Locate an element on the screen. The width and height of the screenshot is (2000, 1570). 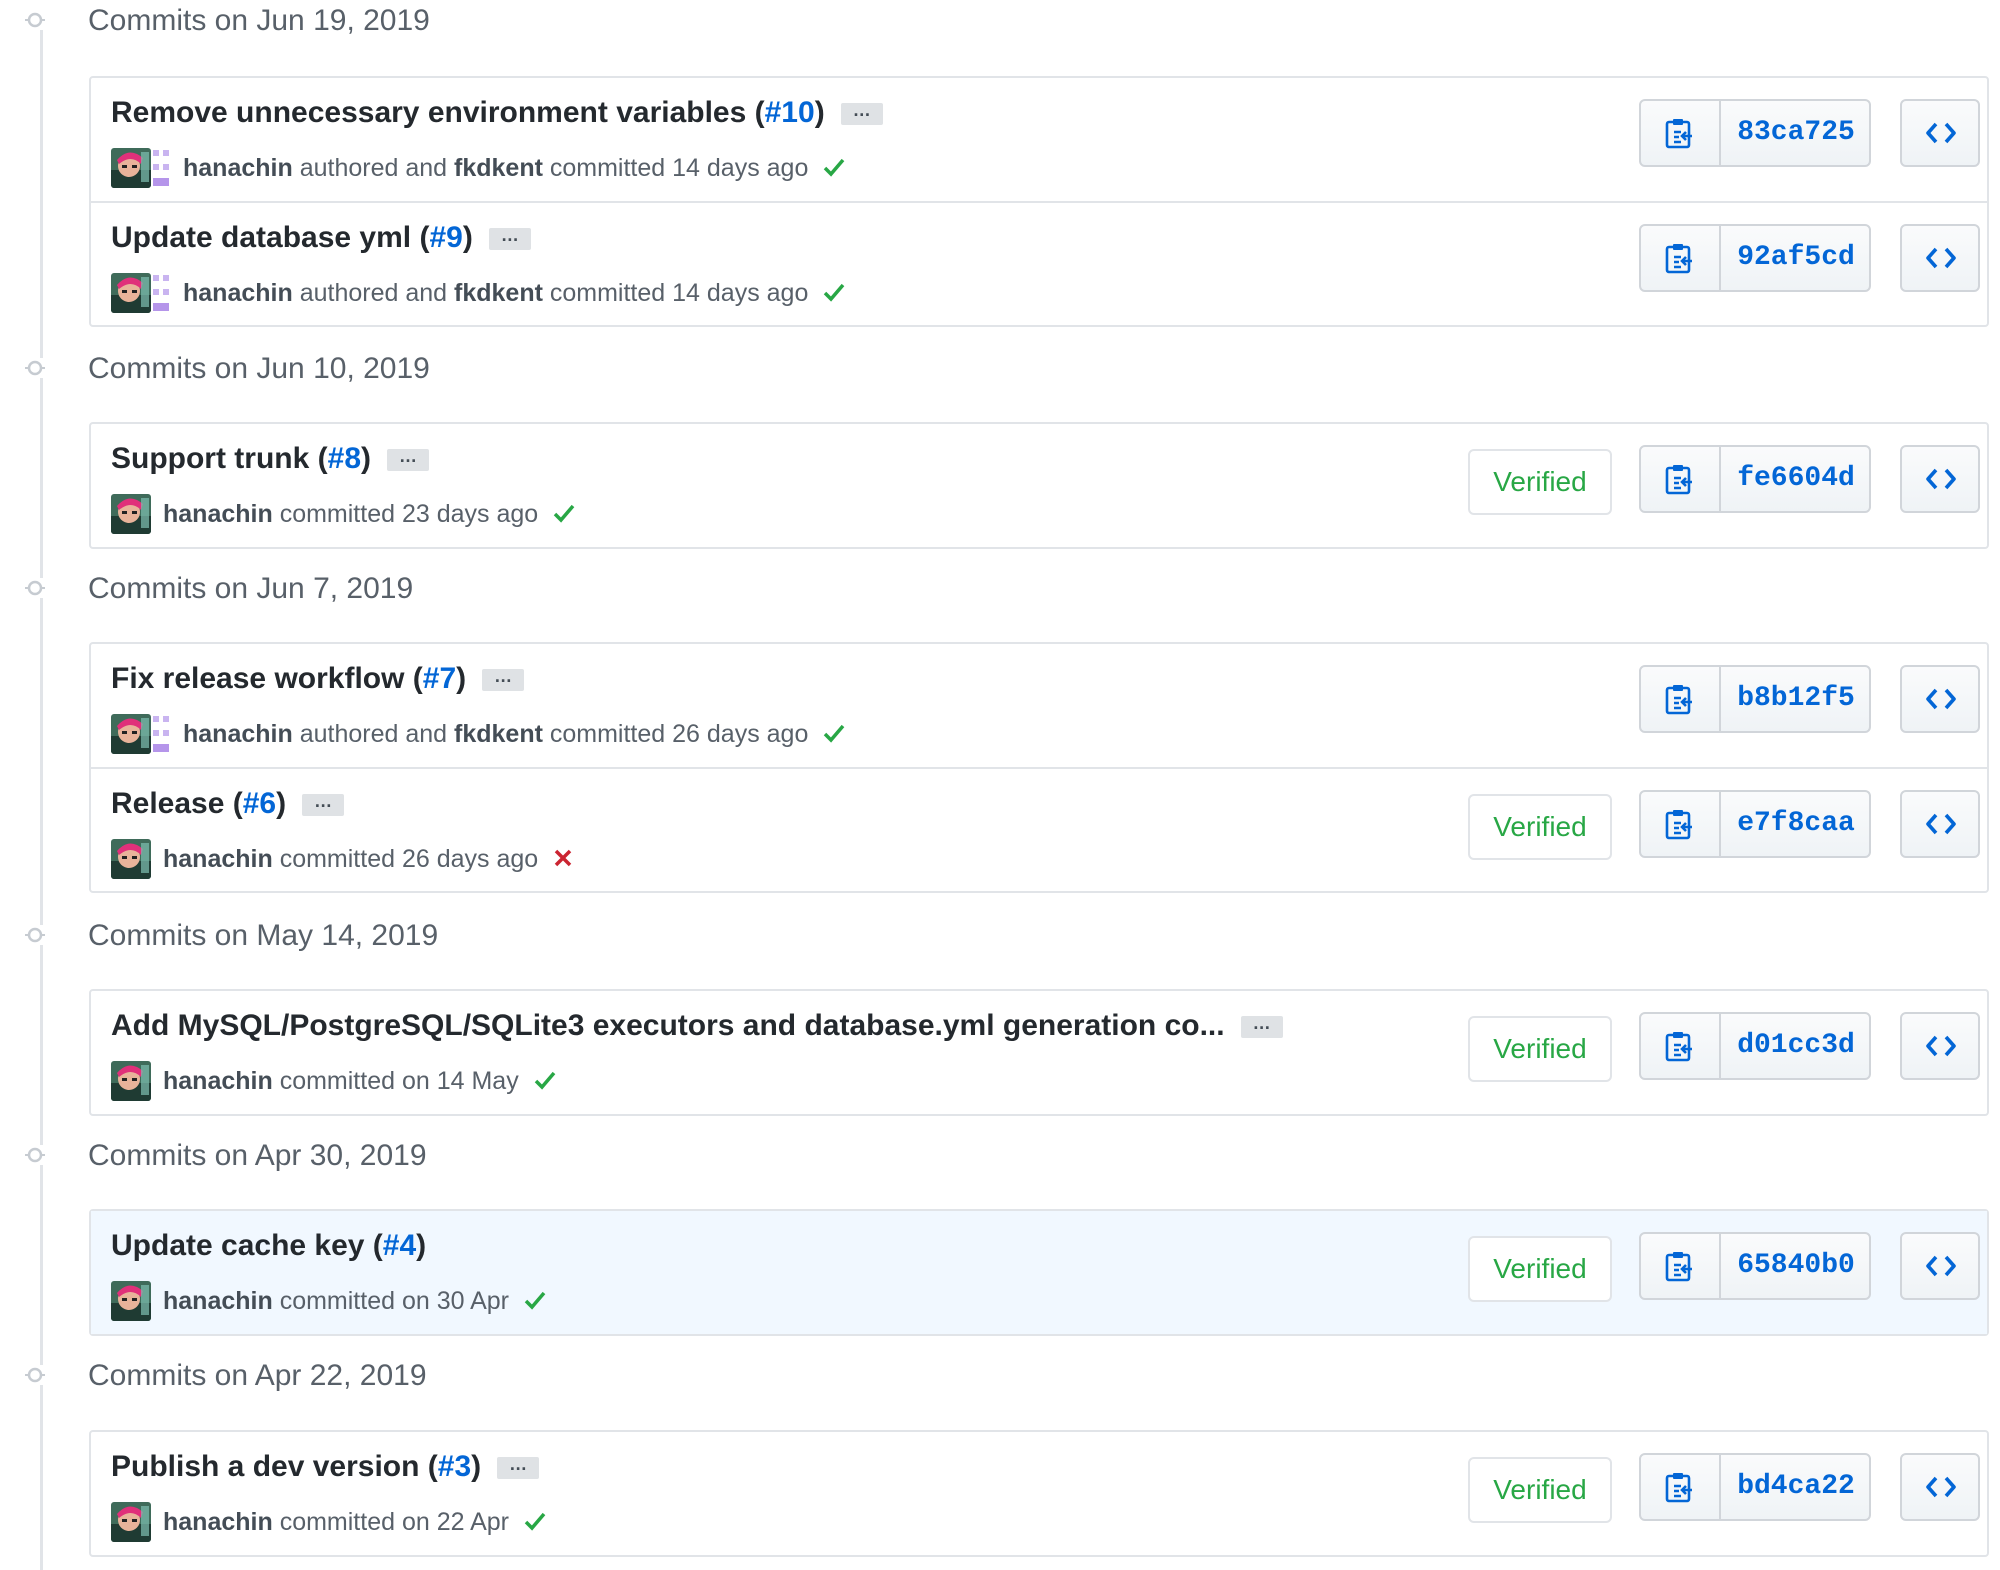
commit-sha-link: e7f8caa is located at coordinates (1796, 824).